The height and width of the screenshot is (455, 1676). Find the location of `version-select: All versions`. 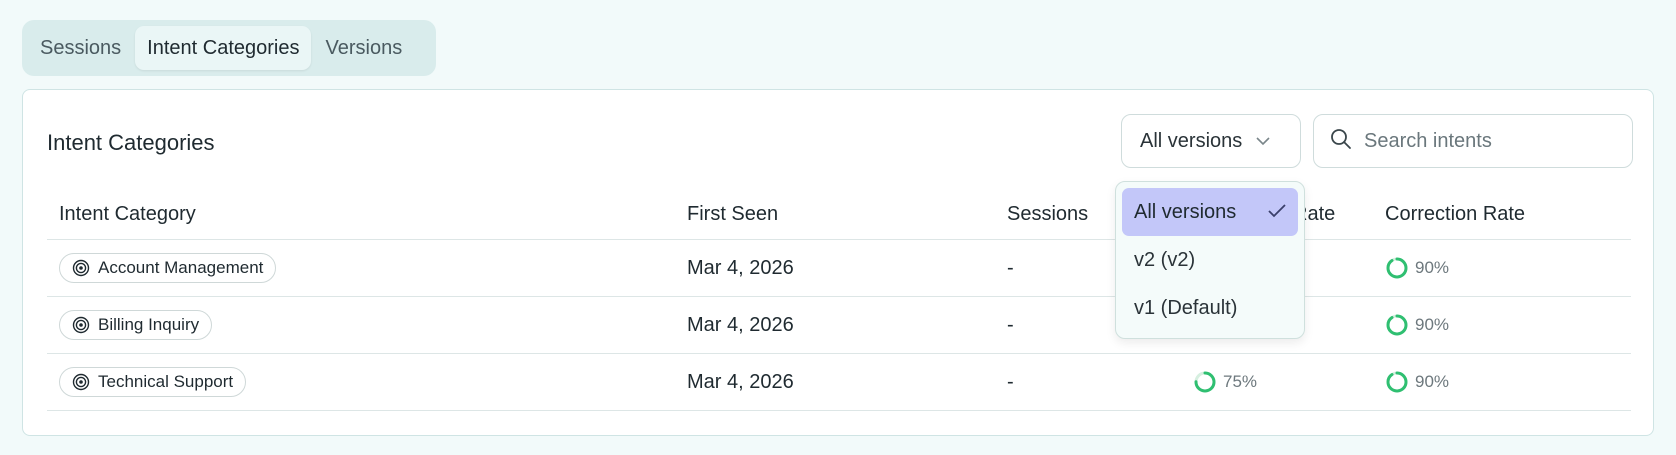

version-select: All versions is located at coordinates (1211, 141).